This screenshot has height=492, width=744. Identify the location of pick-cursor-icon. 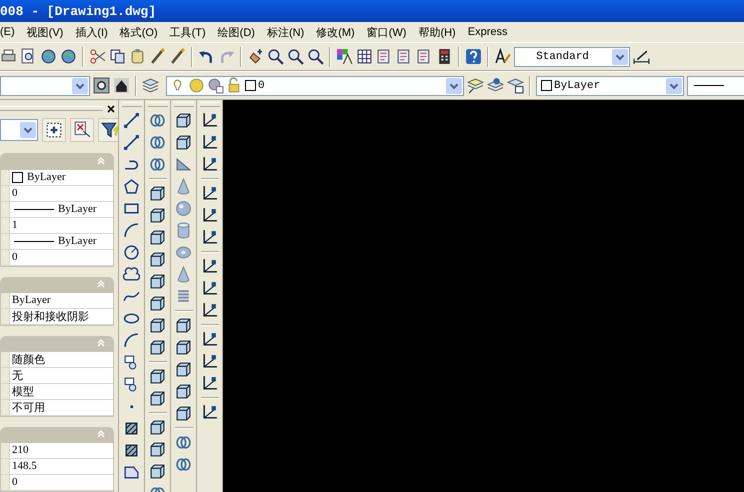
(82, 130).